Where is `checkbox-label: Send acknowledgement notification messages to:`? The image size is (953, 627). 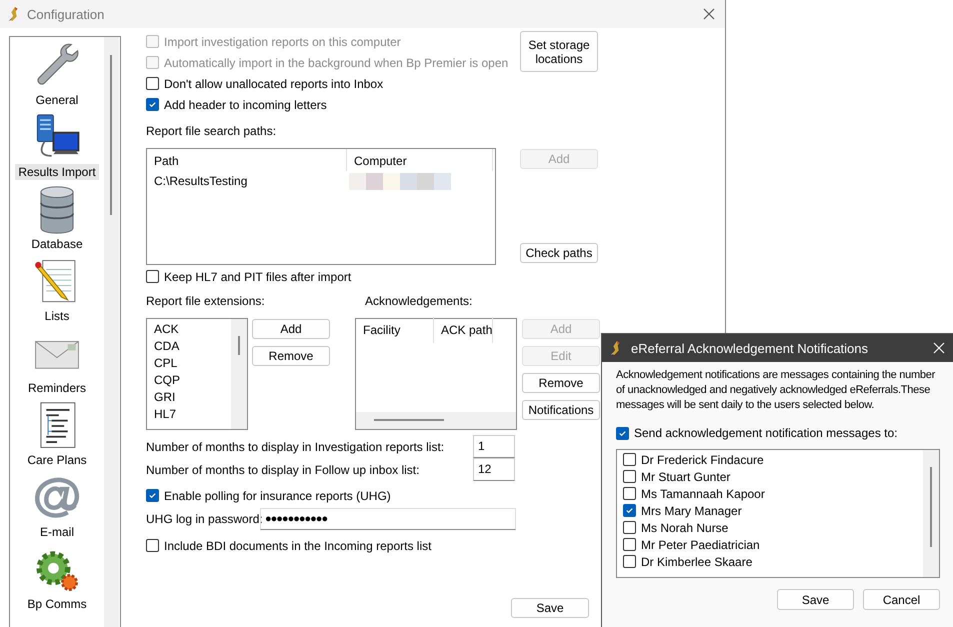 checkbox-label: Send acknowledgement notification messages to: is located at coordinates (766, 433).